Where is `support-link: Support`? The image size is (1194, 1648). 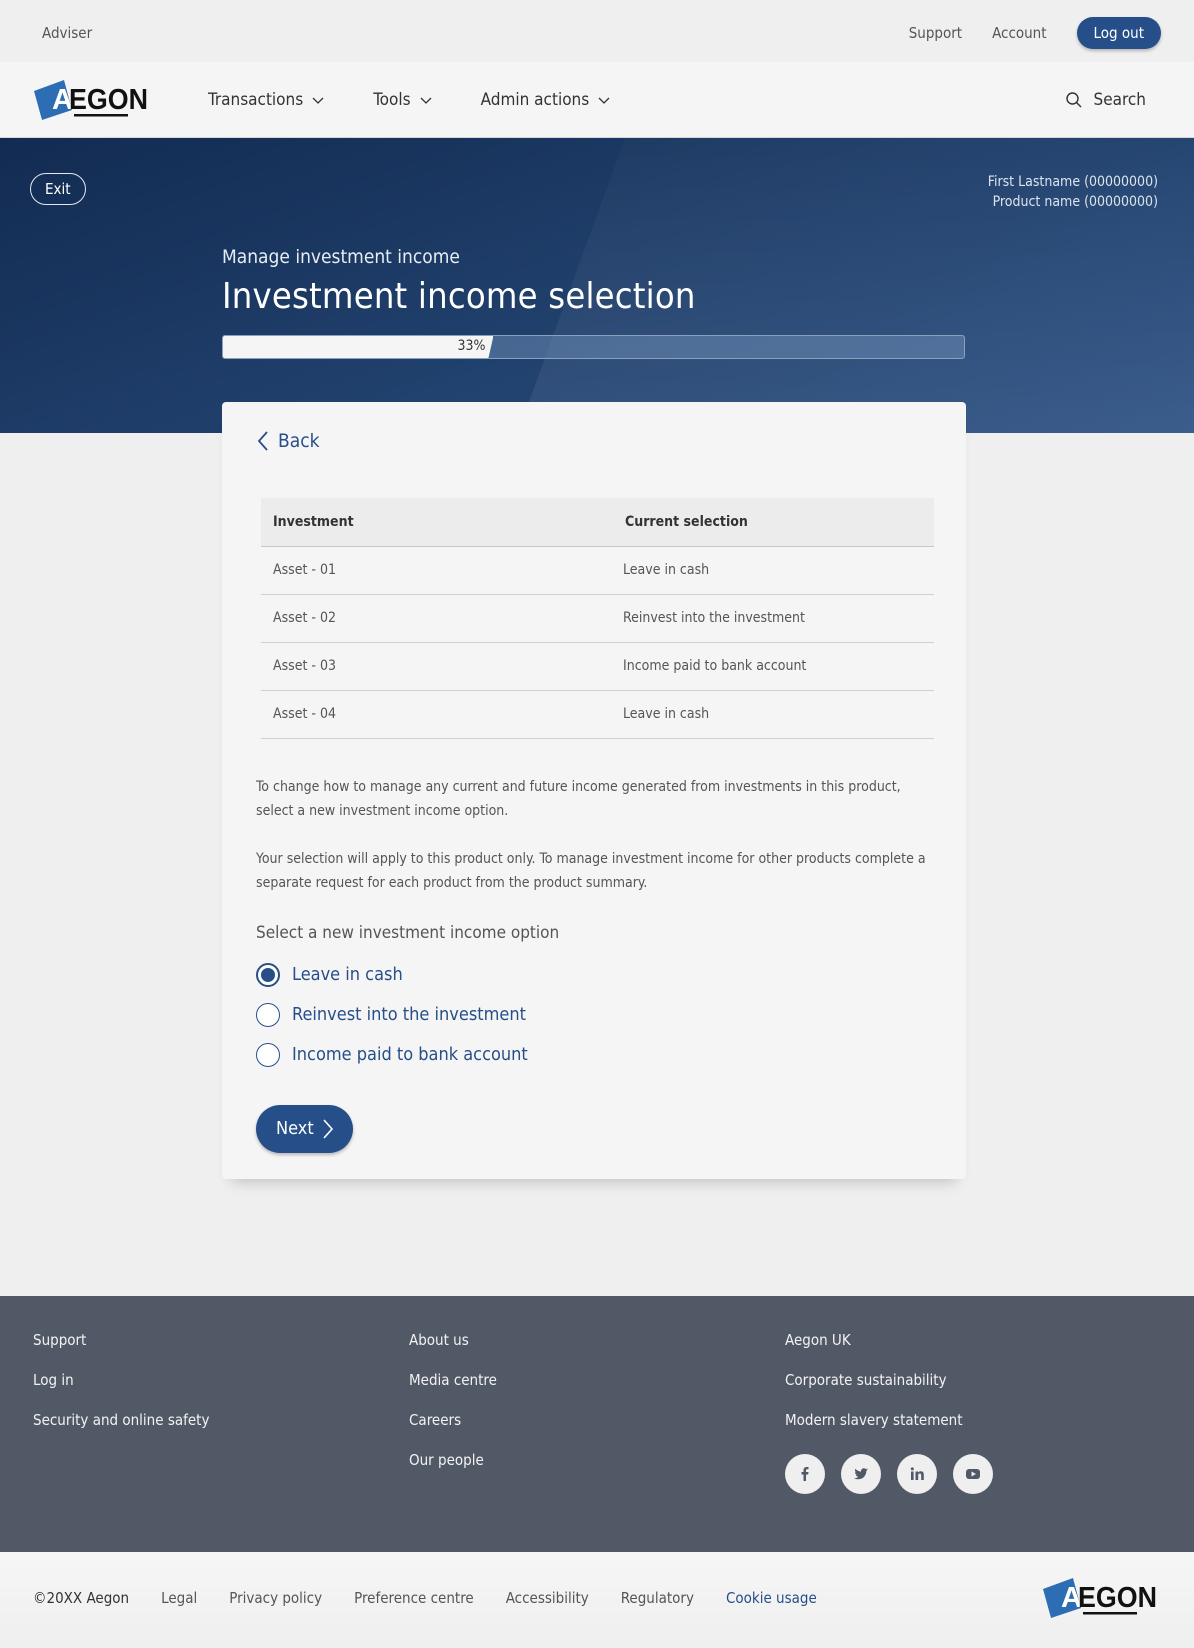
support-link: Support is located at coordinates (935, 33).